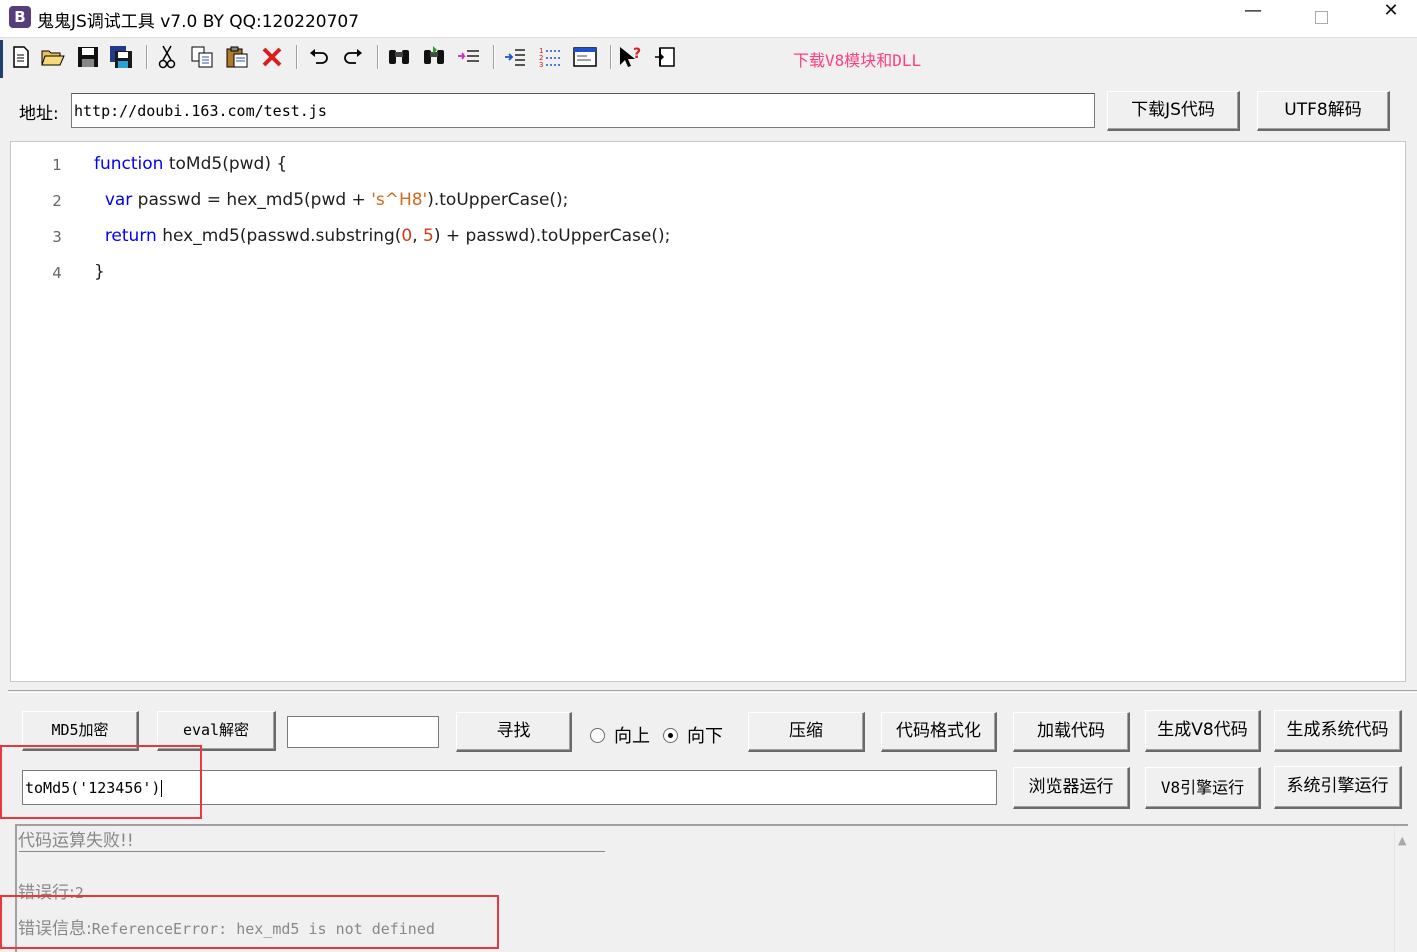  What do you see at coordinates (312, 851) in the screenshot?
I see `output-divider` at bounding box center [312, 851].